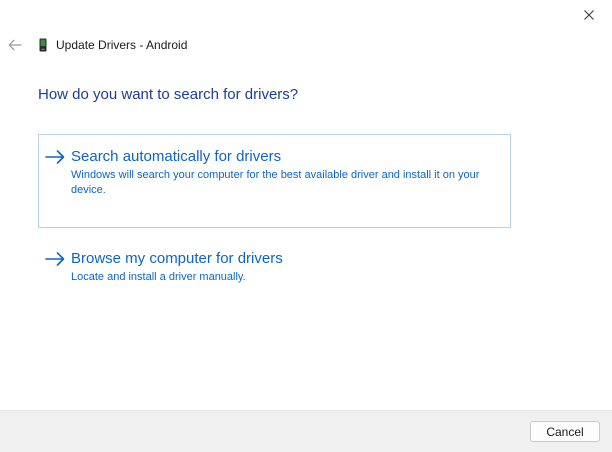 This screenshot has height=452, width=612. I want to click on dialog-header: Update Drivers - Android, so click(97, 45).